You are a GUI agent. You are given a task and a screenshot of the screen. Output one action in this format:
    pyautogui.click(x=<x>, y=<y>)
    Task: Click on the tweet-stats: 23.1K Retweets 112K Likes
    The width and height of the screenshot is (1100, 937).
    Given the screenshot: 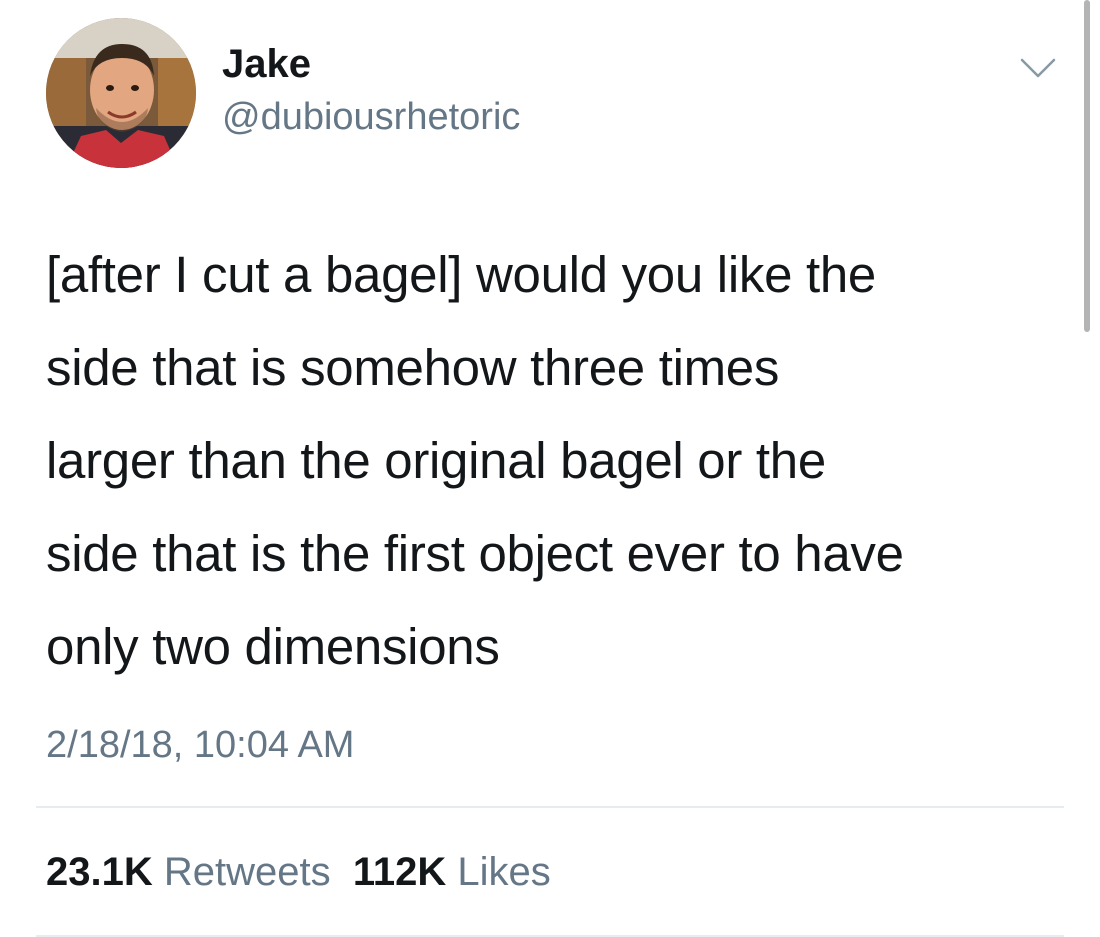 What is the action you would take?
    pyautogui.click(x=298, y=872)
    